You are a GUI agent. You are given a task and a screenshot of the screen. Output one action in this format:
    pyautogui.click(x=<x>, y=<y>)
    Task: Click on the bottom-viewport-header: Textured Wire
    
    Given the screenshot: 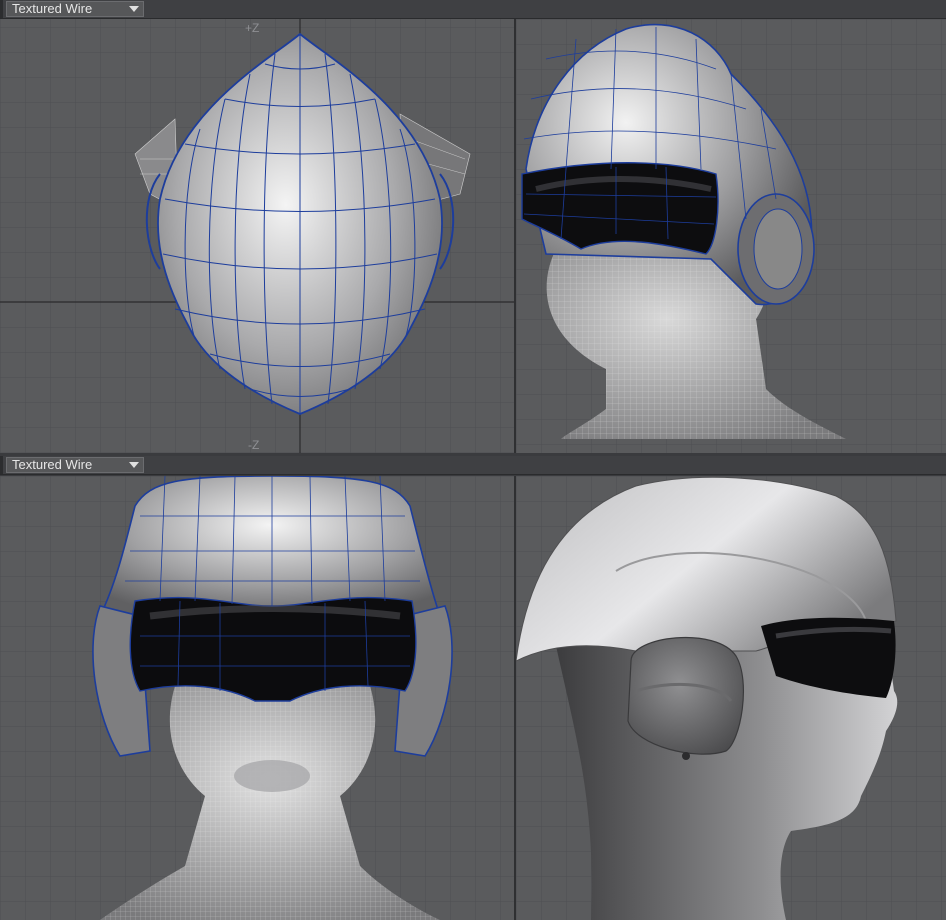 What is the action you would take?
    pyautogui.click(x=473, y=465)
    